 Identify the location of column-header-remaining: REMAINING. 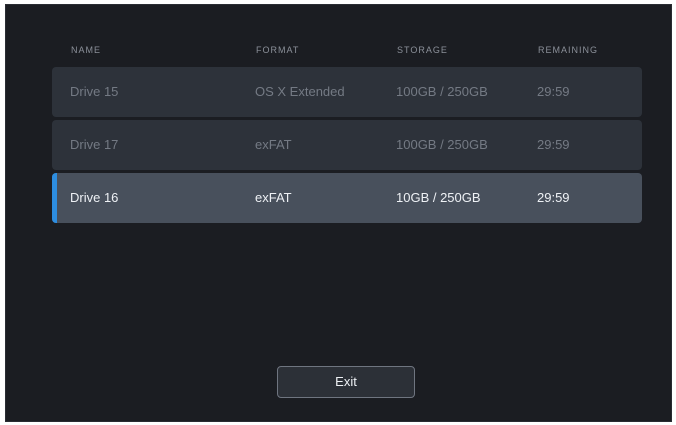
(568, 50).